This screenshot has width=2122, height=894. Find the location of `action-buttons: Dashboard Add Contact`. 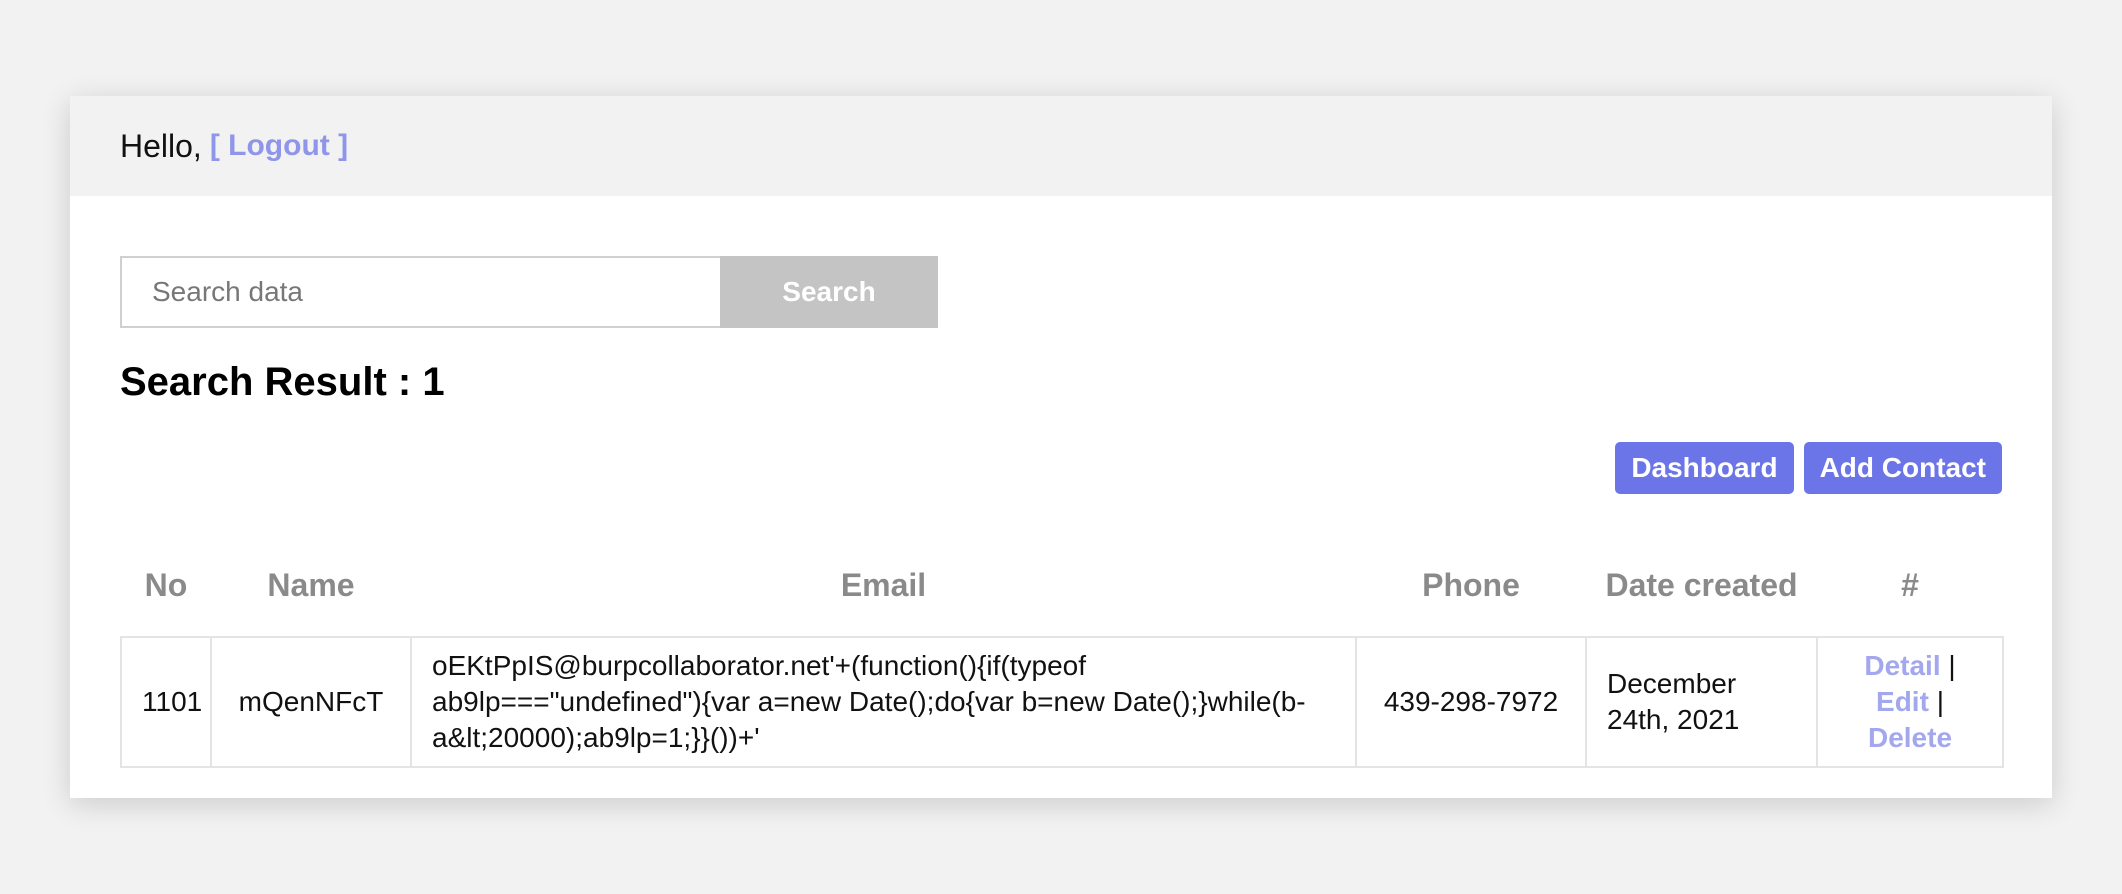

action-buttons: Dashboard Add Contact is located at coordinates (1061, 468).